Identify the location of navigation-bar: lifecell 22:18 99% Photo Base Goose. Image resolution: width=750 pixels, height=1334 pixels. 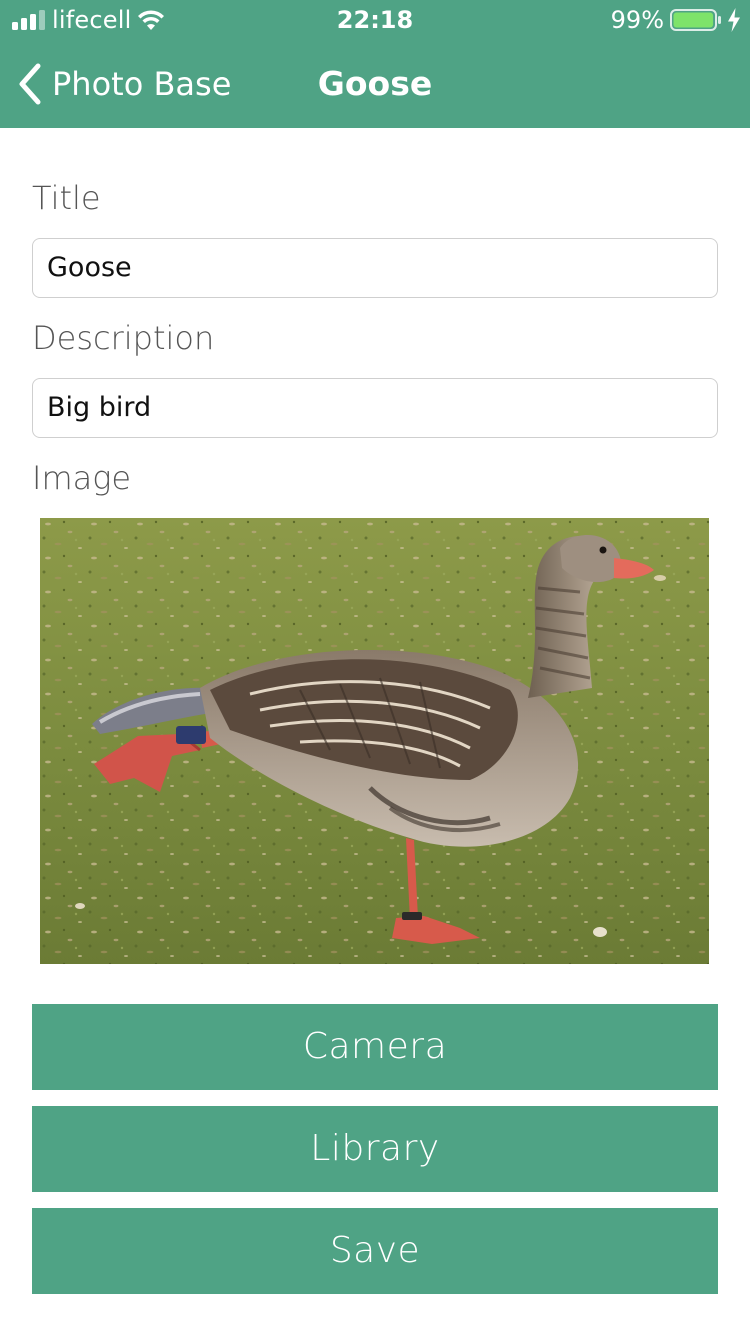
(375, 64).